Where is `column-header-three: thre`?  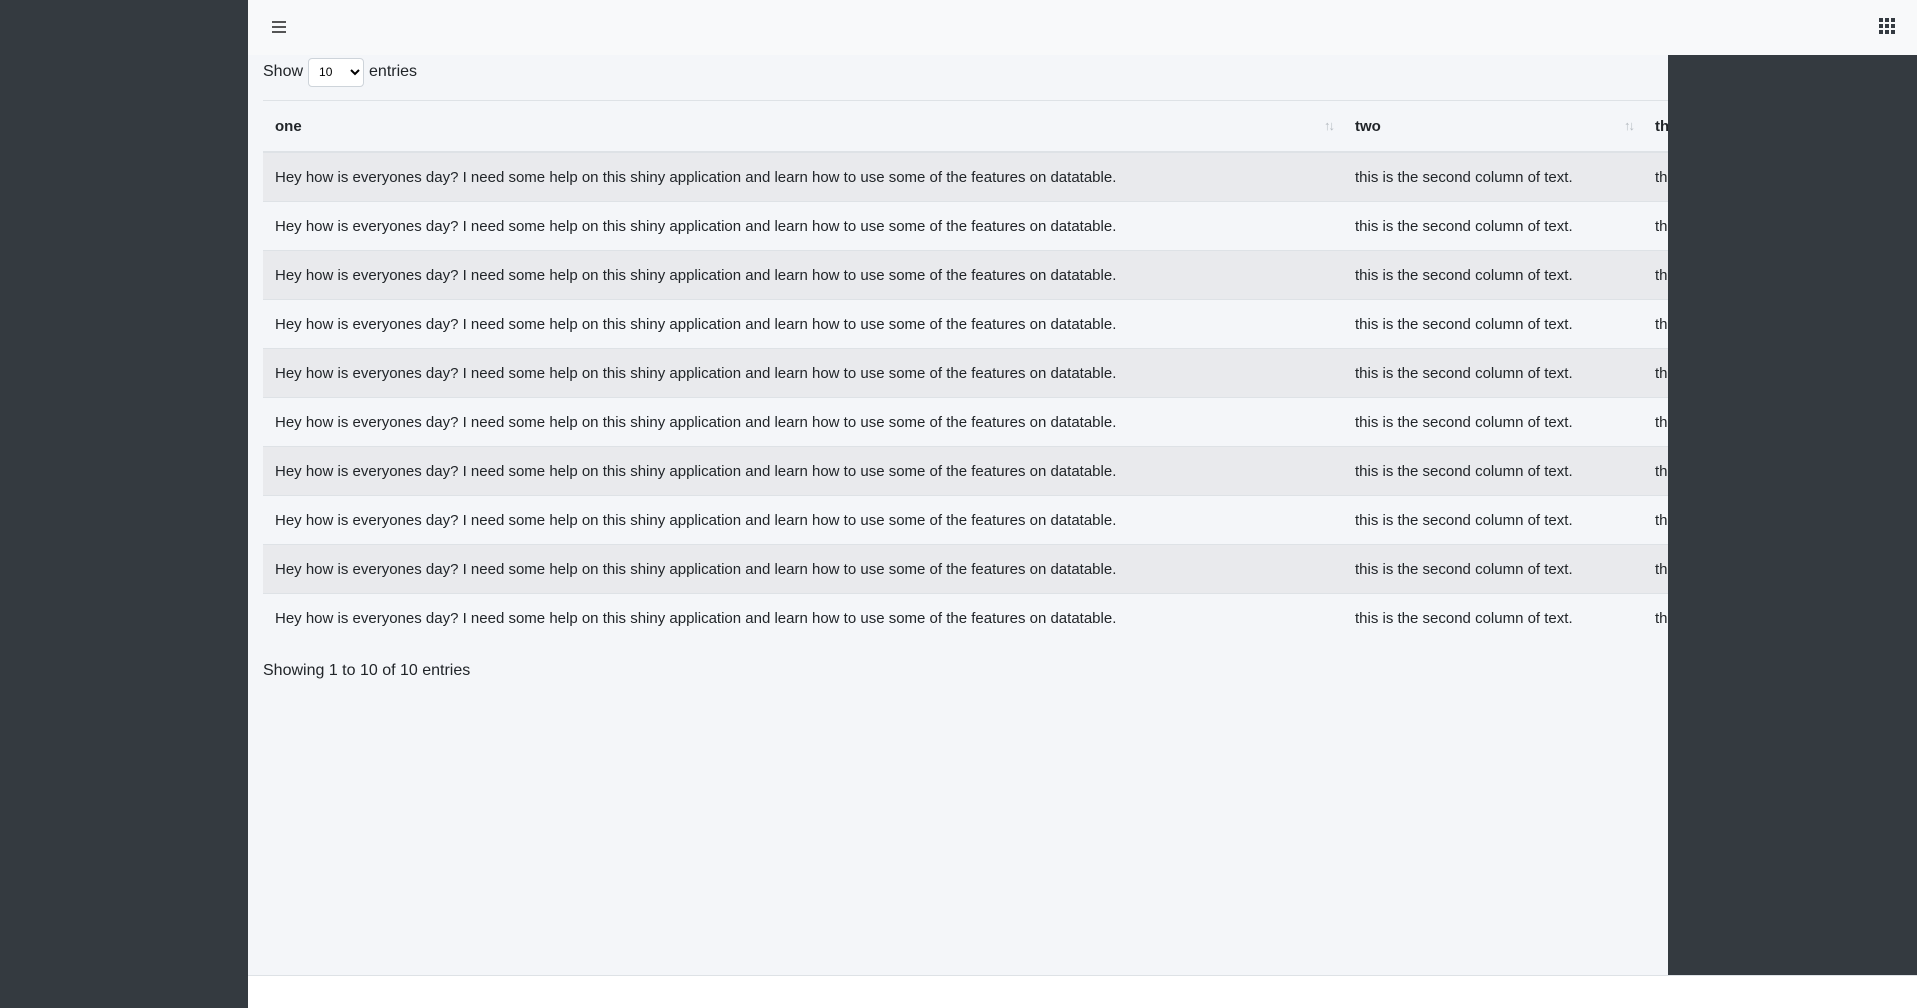 column-header-three: thre is located at coordinates (1655, 127).